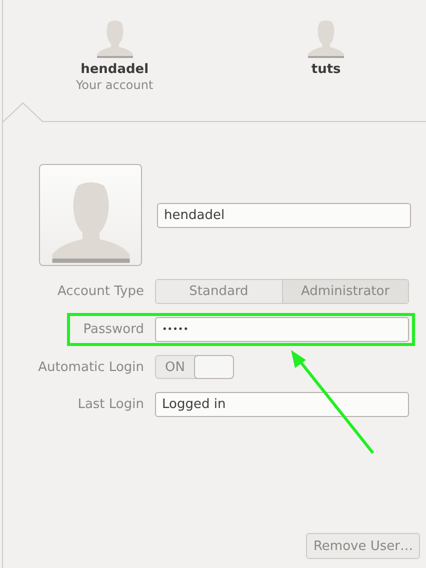 The image size is (426, 568). I want to click on name-field: hendadel, so click(284, 215).